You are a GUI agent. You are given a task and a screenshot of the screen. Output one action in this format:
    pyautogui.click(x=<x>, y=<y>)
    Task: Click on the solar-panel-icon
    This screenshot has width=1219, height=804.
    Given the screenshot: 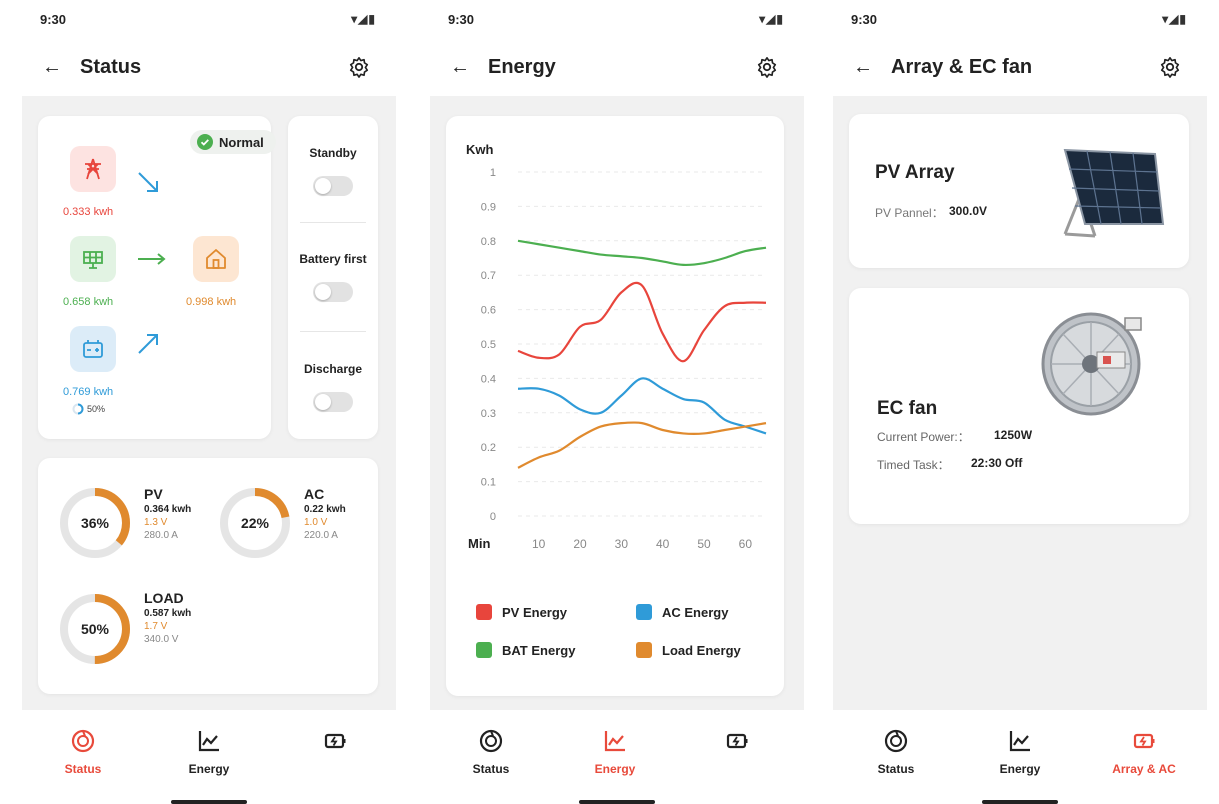 What is the action you would take?
    pyautogui.click(x=93, y=260)
    